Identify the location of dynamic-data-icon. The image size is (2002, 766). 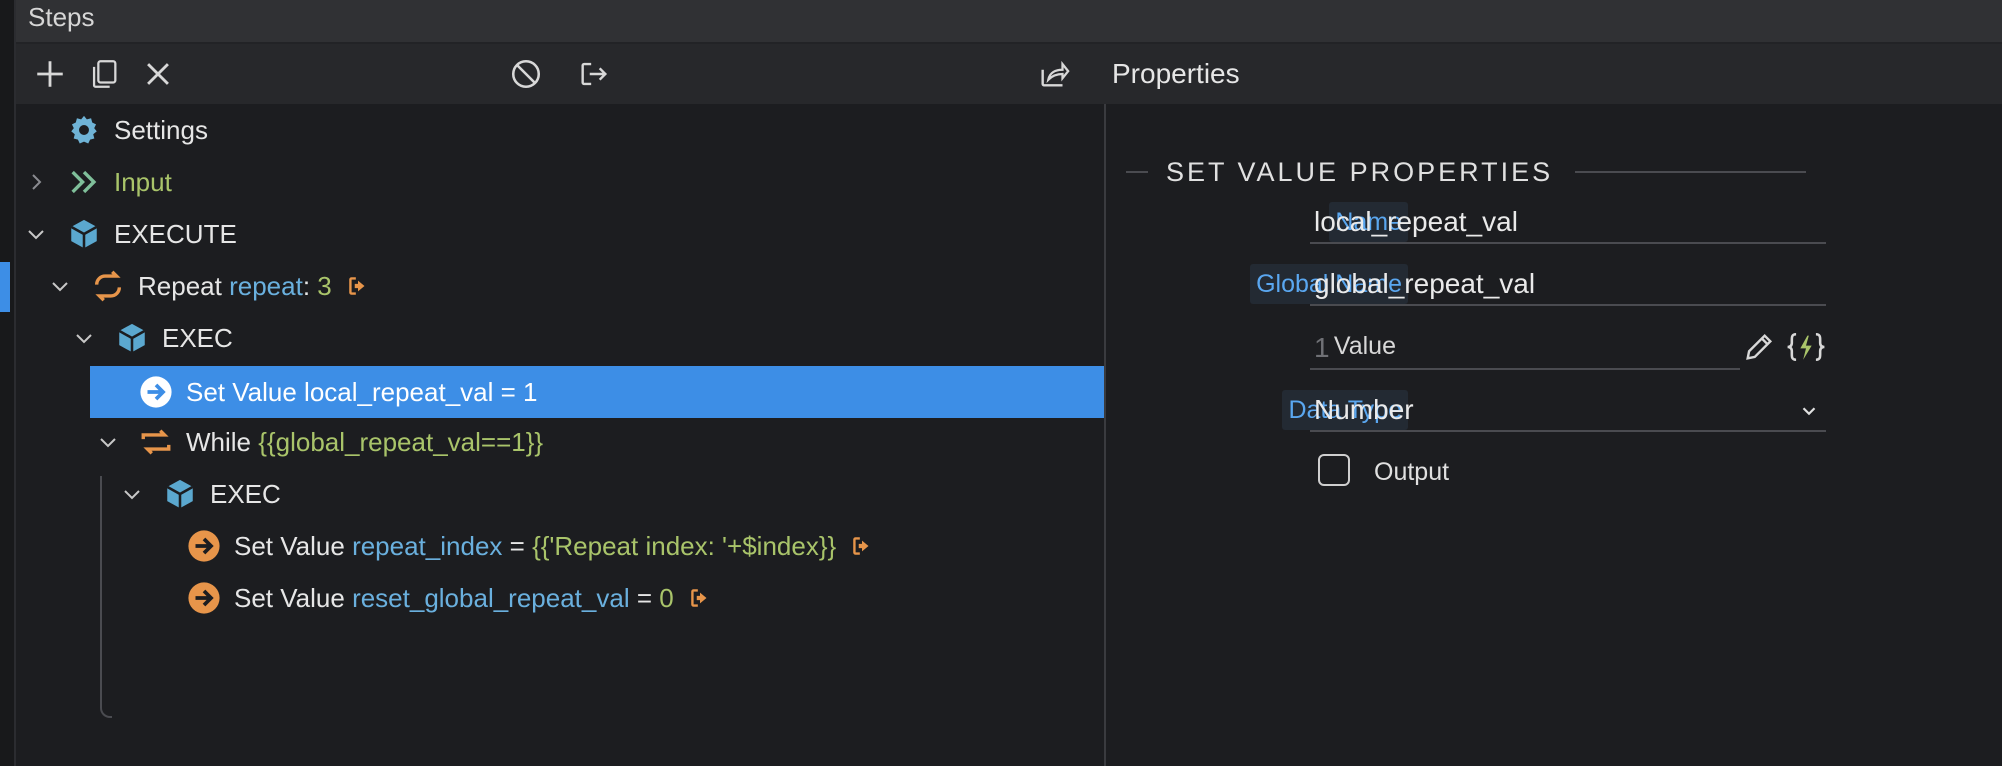
(1806, 347).